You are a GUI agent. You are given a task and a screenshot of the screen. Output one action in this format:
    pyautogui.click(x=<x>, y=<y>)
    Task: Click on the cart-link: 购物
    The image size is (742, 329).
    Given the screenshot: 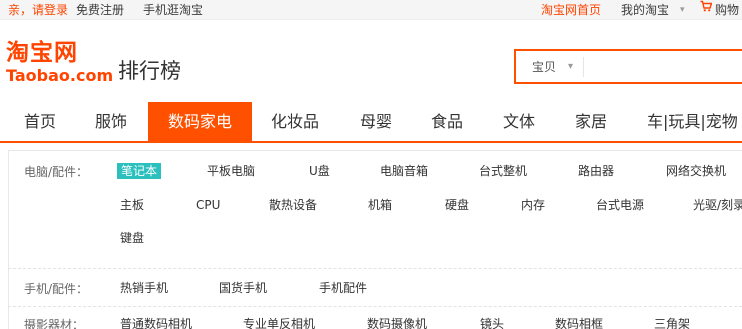 What is the action you would take?
    pyautogui.click(x=727, y=10)
    